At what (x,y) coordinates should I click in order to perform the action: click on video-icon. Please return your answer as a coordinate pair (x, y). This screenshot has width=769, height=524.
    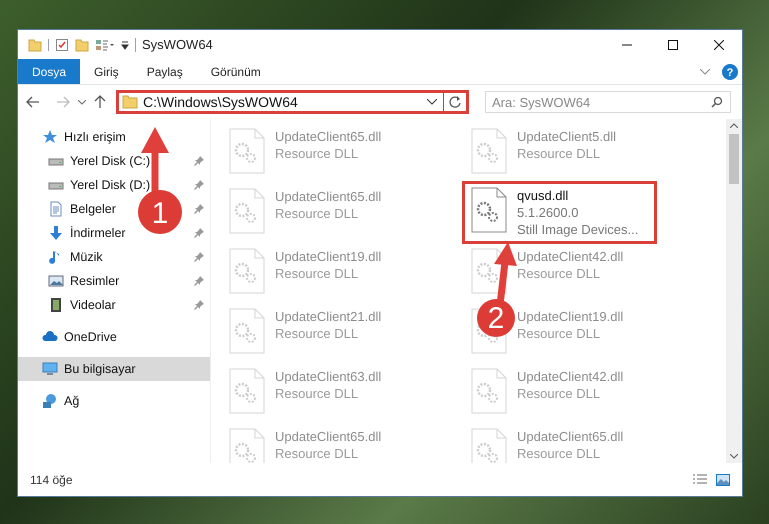
    Looking at the image, I should click on (56, 305).